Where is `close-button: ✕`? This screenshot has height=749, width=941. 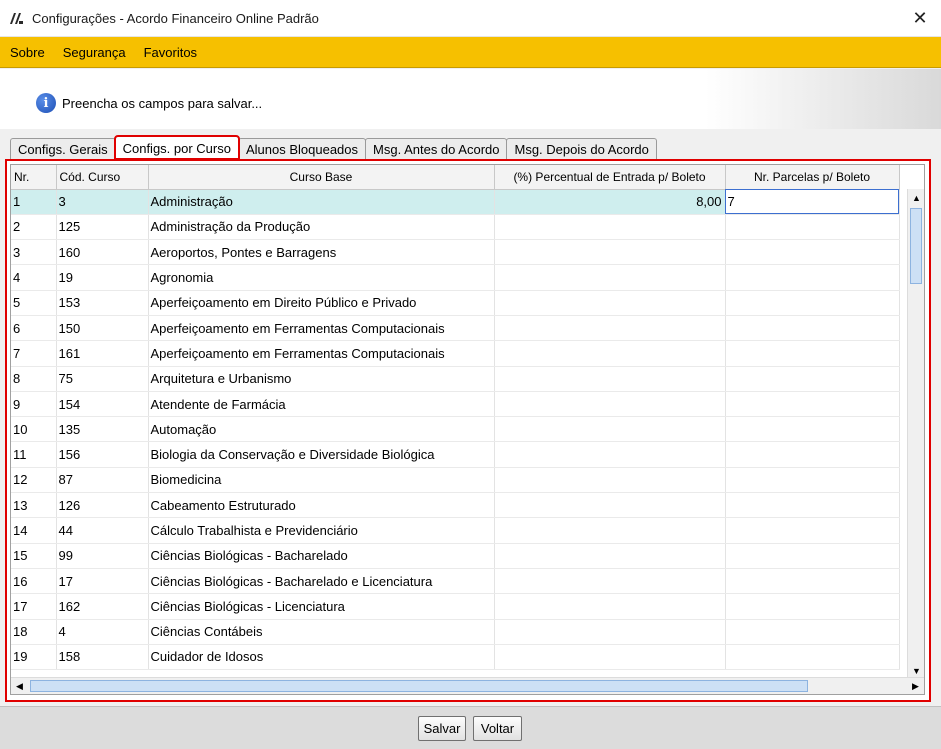
close-button: ✕ is located at coordinates (920, 18).